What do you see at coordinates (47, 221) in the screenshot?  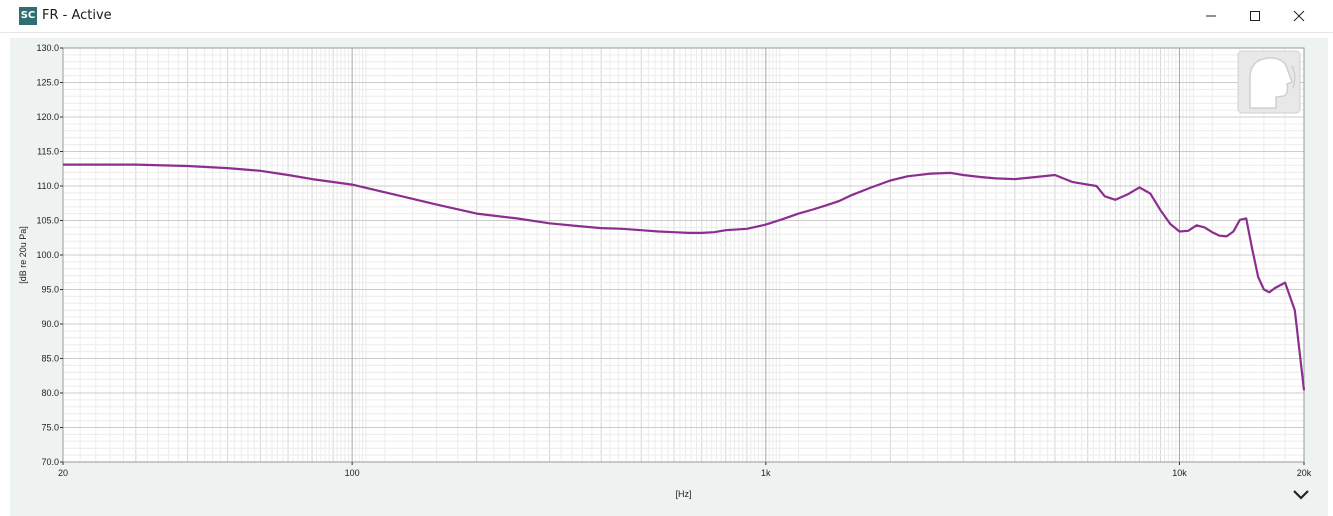 I see `y-tick-label: 105.0` at bounding box center [47, 221].